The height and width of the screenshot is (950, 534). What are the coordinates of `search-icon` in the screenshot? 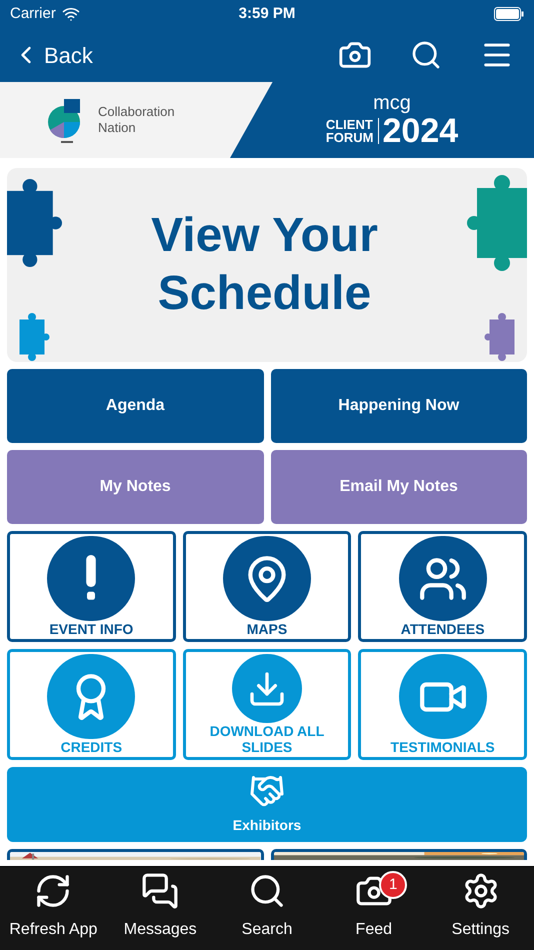 It's located at (426, 55).